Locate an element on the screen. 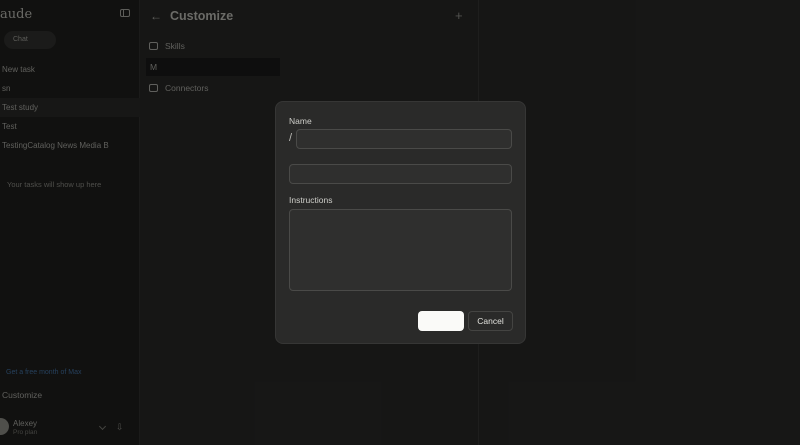  name-label: Name is located at coordinates (300, 121).